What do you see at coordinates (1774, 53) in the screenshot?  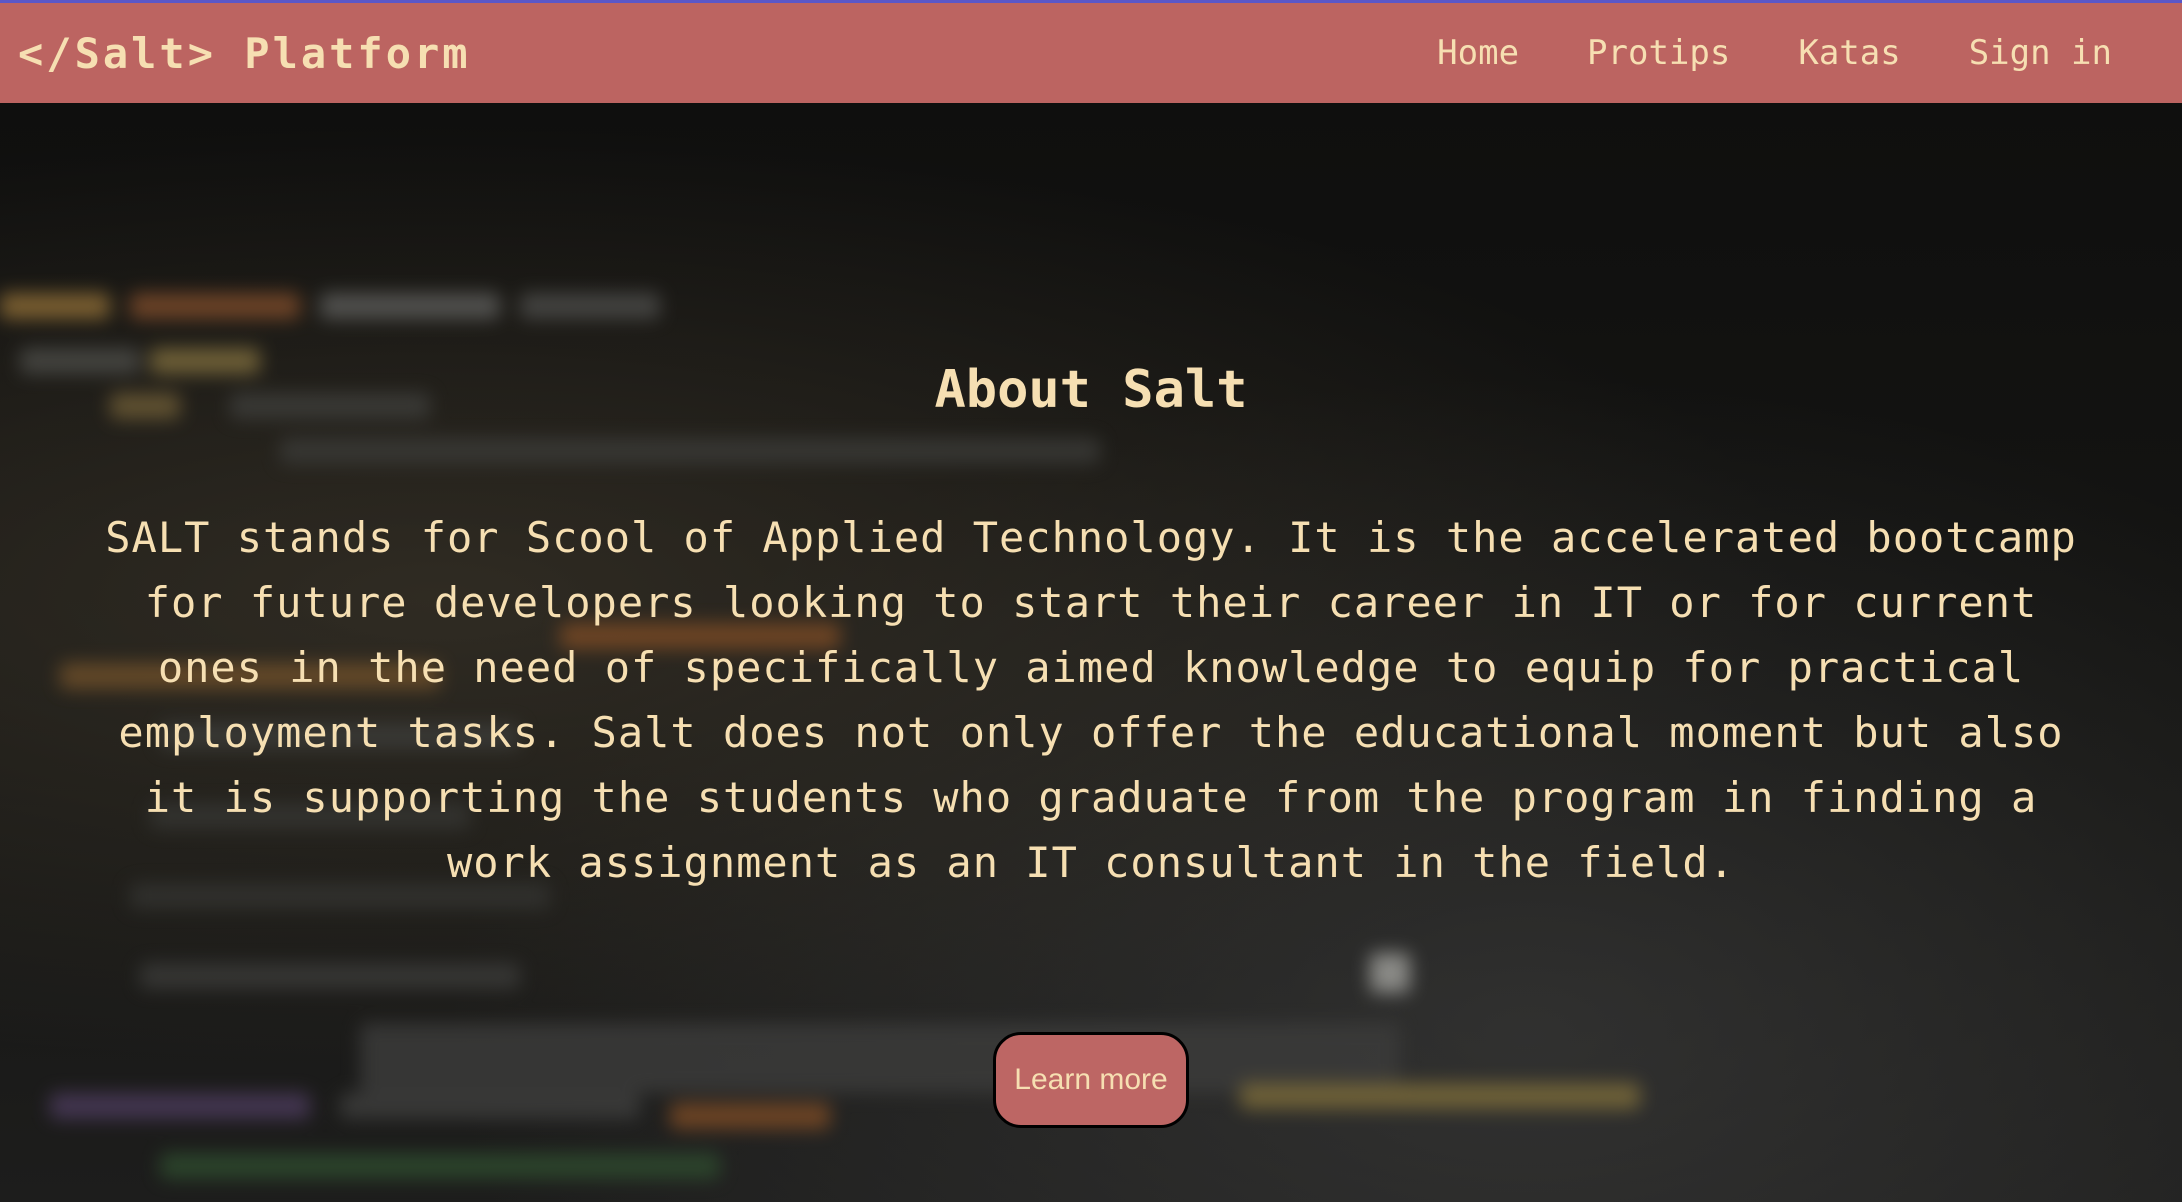 I see `nav-links: Home Protips Katas Sign in` at bounding box center [1774, 53].